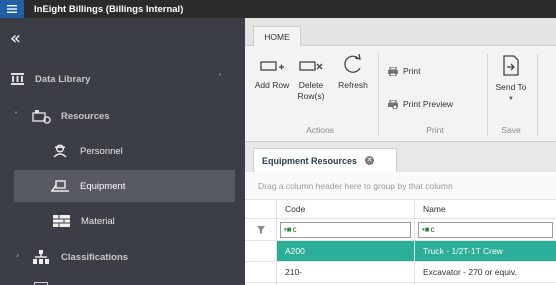 This screenshot has width=556, height=285. What do you see at coordinates (220, 77) in the screenshot?
I see `chevron-up-icon: ˄` at bounding box center [220, 77].